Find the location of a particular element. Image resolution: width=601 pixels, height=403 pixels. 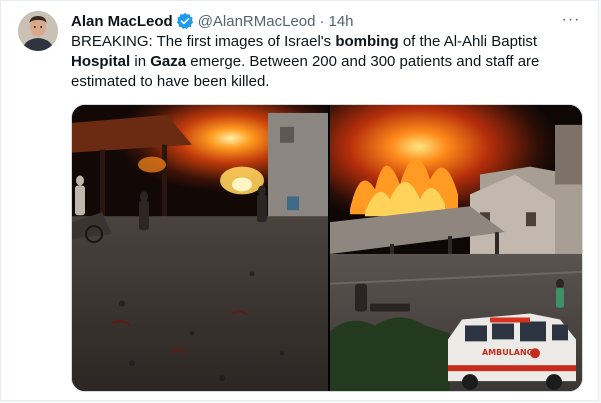

ambulance-vehicle: AMBULANCE is located at coordinates (512, 352).